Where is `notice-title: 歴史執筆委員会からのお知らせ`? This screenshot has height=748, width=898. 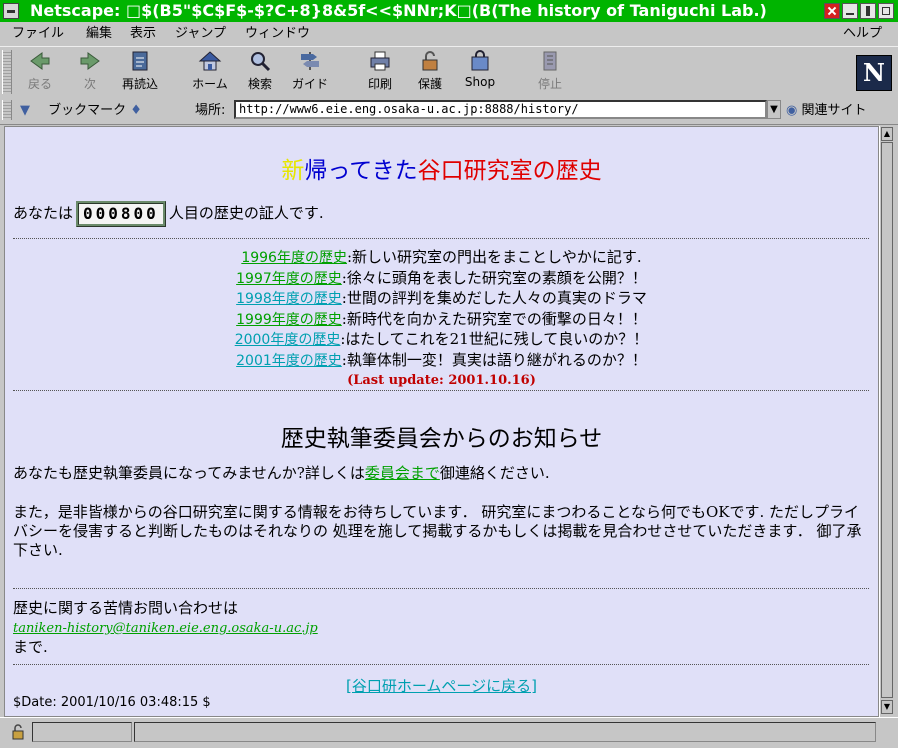
notice-title: 歴史執筆委員会からのお知らせ is located at coordinates (441, 439).